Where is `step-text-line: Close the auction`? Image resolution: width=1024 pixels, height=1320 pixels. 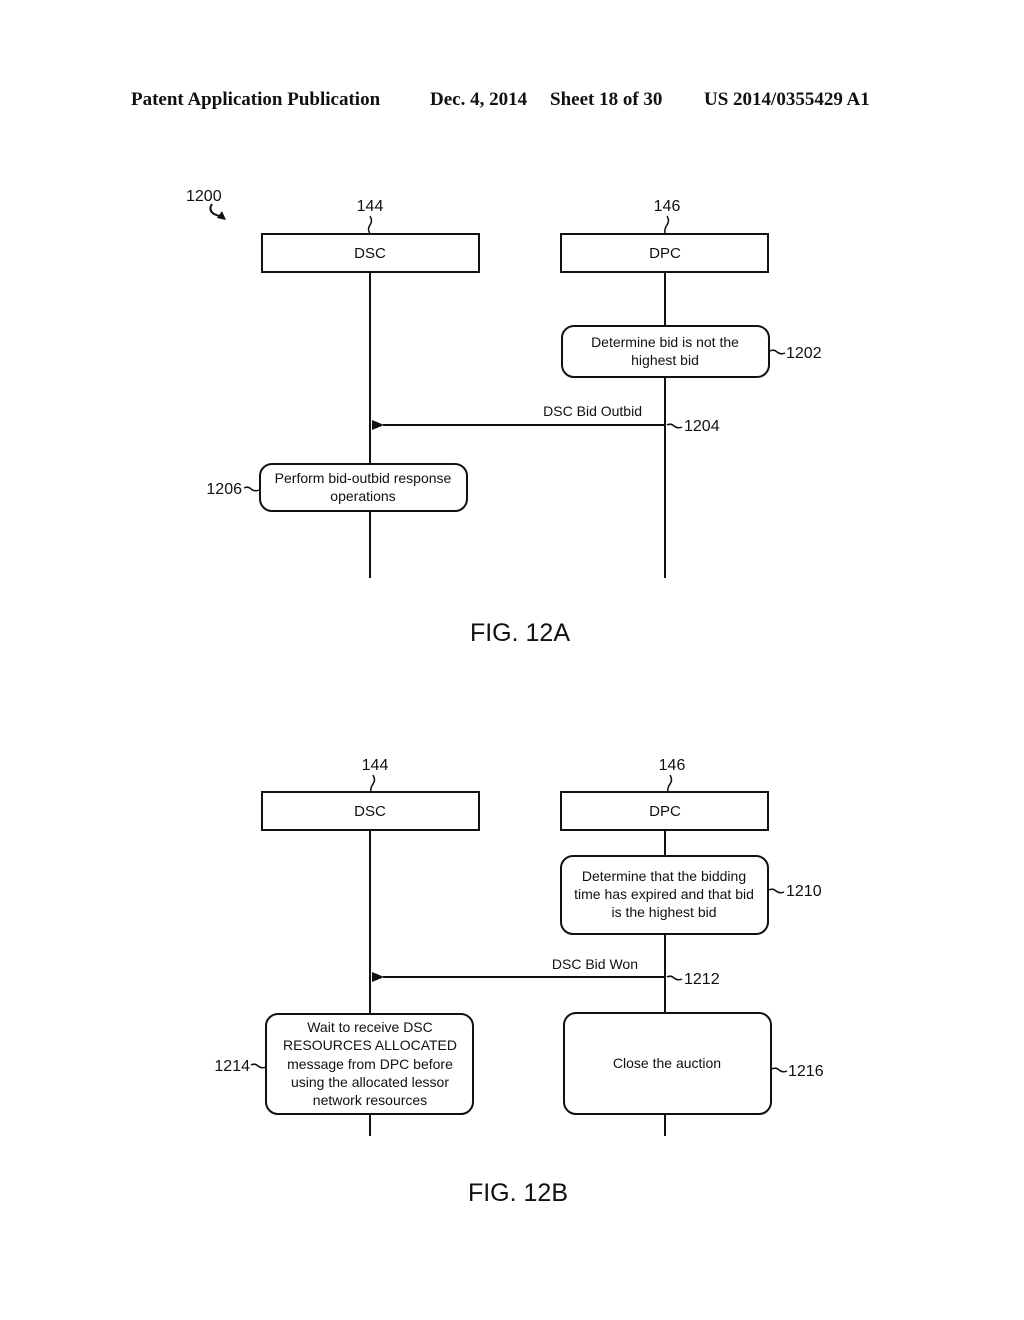 step-text-line: Close the auction is located at coordinates (667, 1063).